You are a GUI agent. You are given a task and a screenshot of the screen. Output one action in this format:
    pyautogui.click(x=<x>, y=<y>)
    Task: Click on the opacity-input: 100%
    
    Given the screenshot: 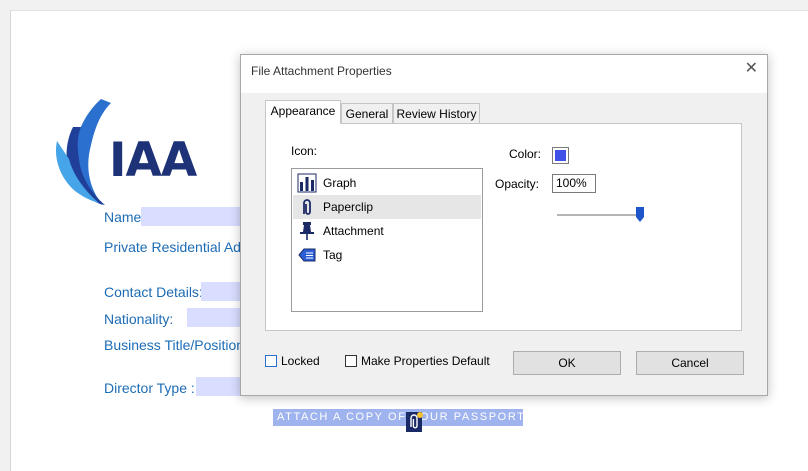 What is the action you would take?
    pyautogui.click(x=574, y=183)
    